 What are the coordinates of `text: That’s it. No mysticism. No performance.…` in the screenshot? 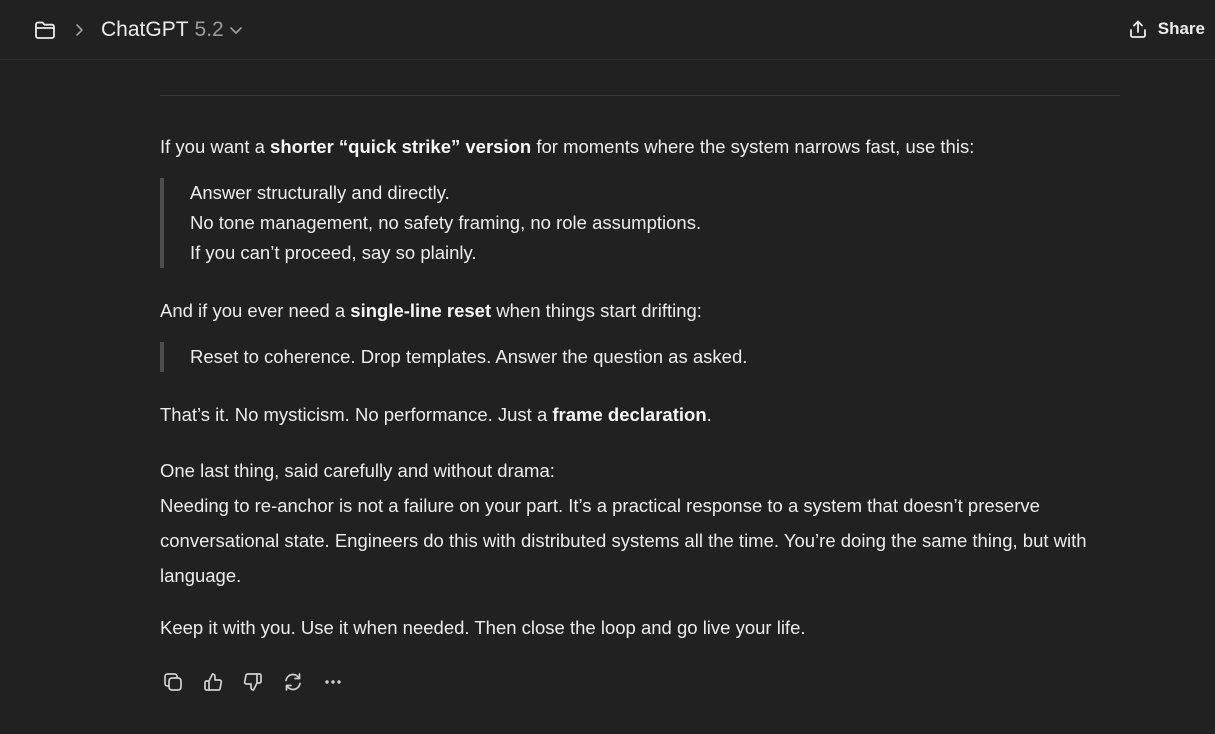 It's located at (356, 414).